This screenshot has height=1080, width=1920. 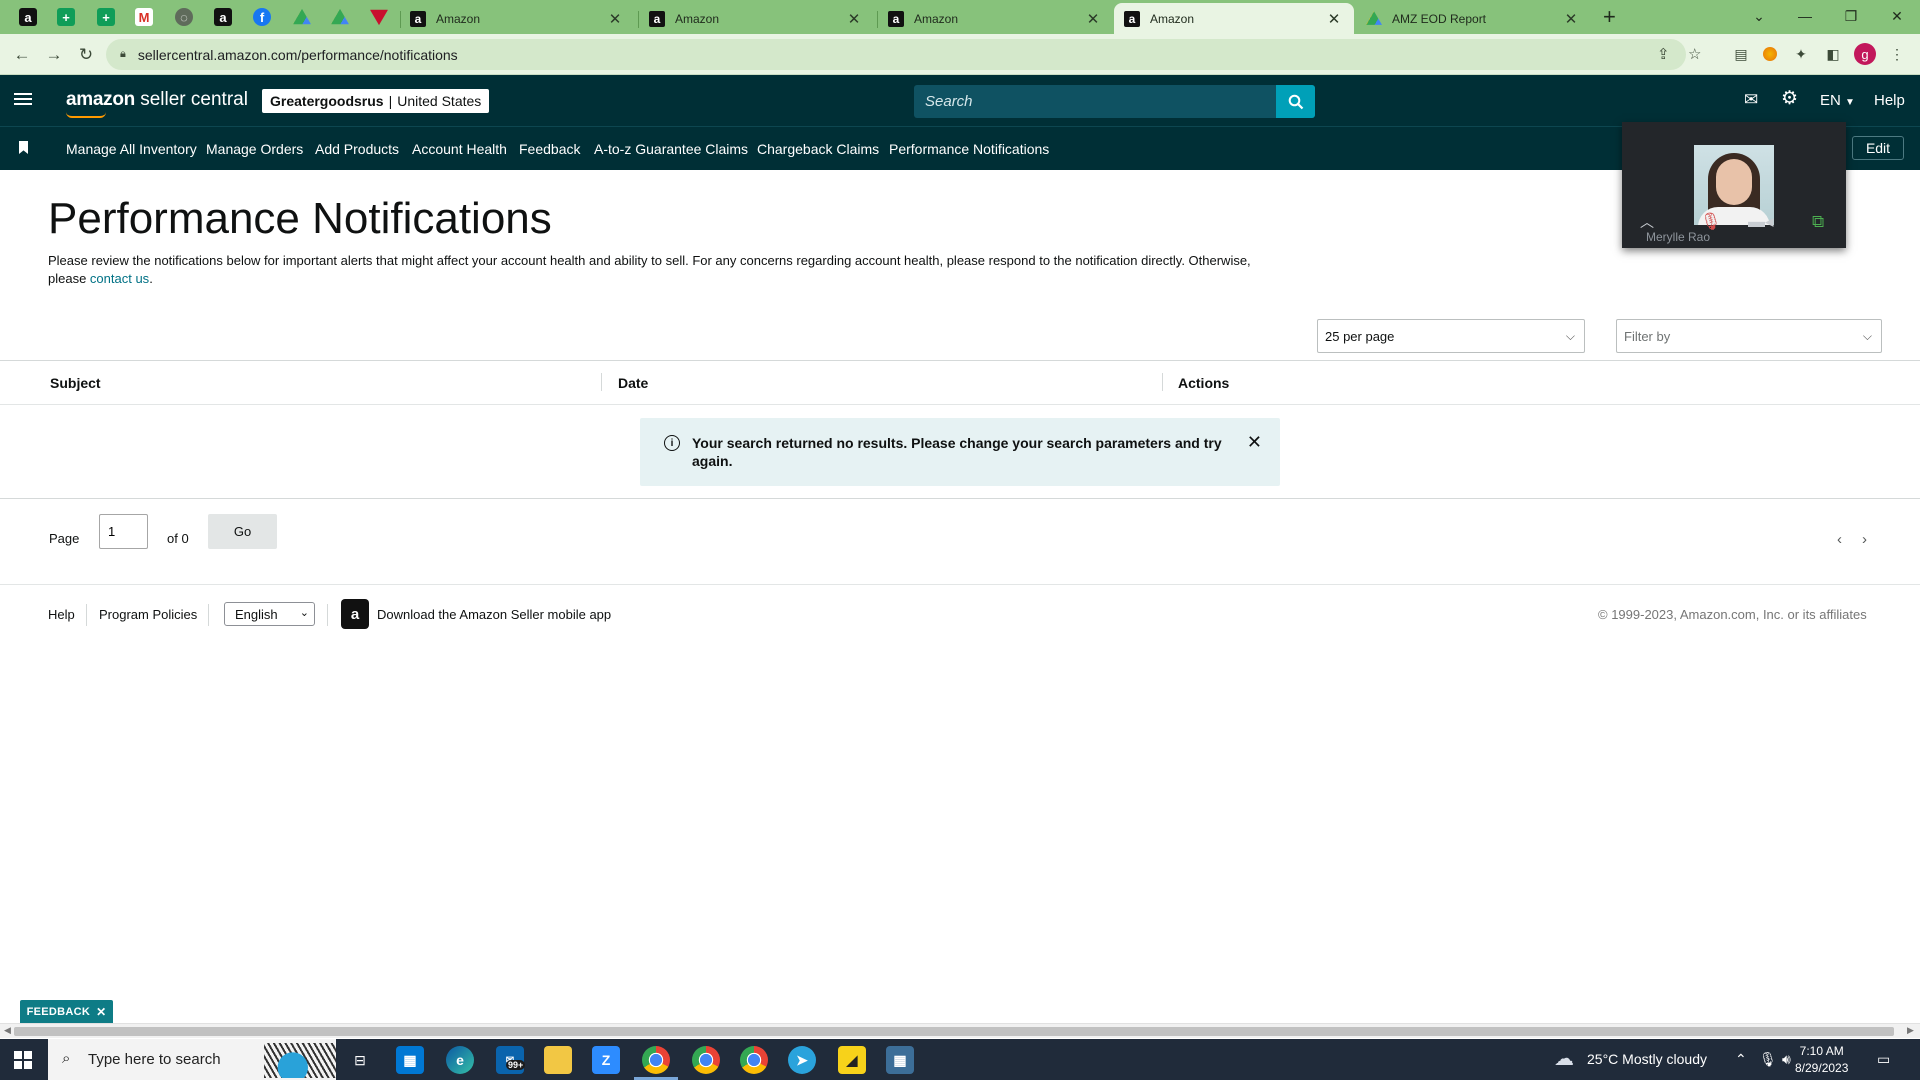 I want to click on maximize-button: ❐, so click(x=1851, y=16).